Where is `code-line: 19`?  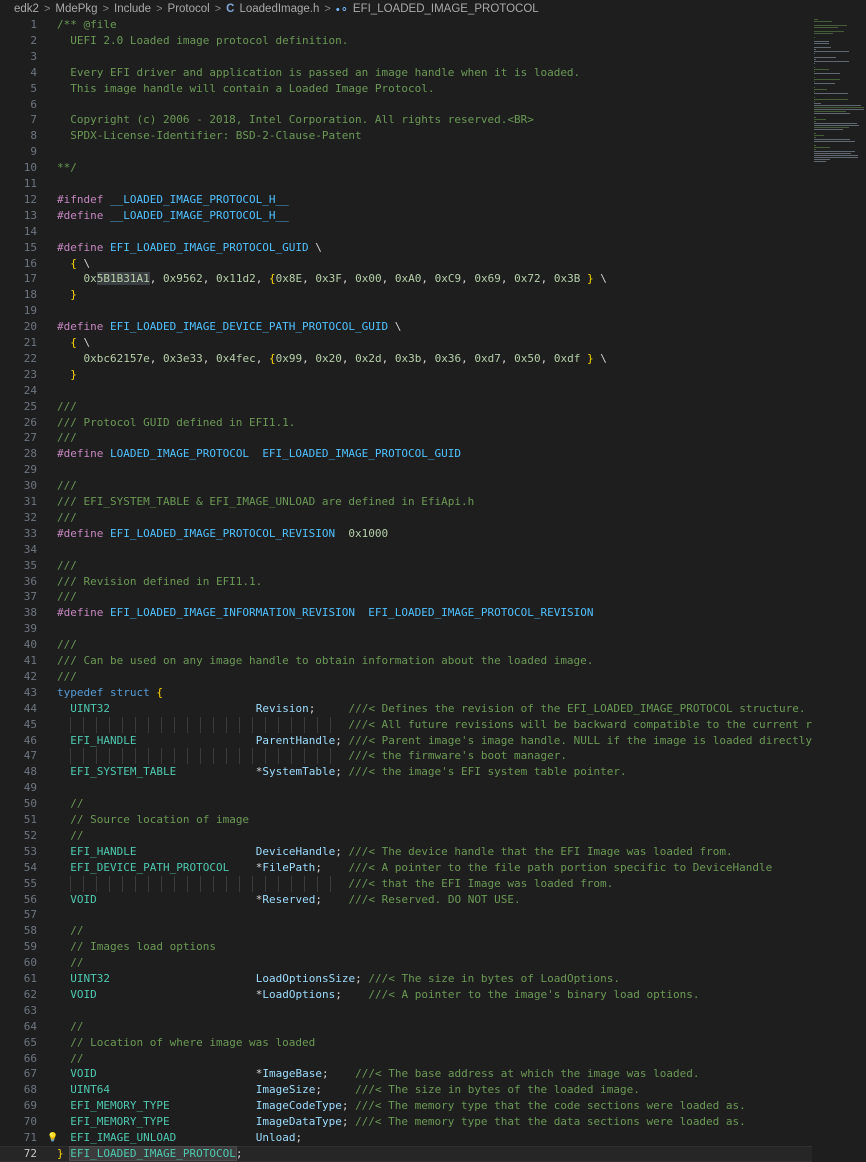
code-line: 19 is located at coordinates (406, 311).